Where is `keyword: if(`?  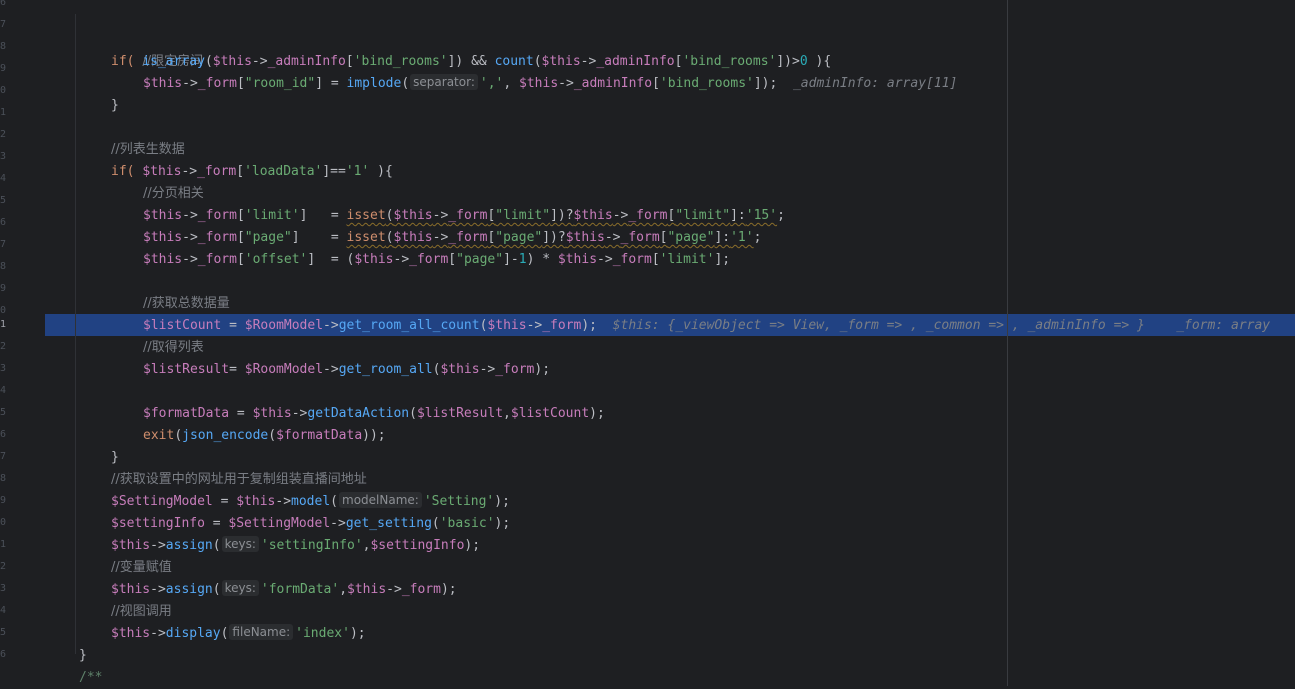
keyword: if( is located at coordinates (123, 171).